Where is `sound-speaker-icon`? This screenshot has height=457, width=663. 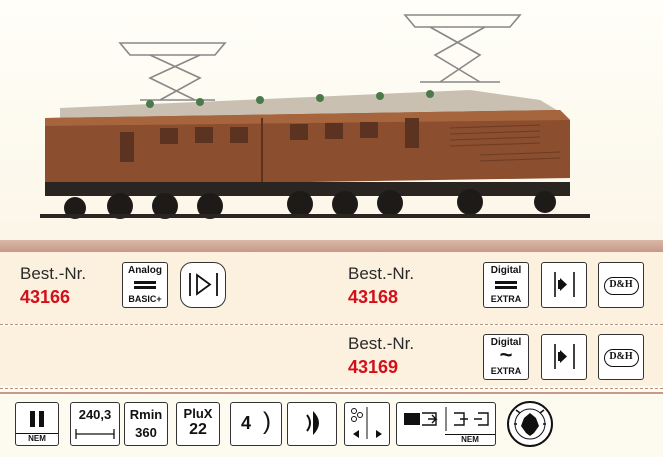
sound-speaker-icon is located at coordinates (203, 285).